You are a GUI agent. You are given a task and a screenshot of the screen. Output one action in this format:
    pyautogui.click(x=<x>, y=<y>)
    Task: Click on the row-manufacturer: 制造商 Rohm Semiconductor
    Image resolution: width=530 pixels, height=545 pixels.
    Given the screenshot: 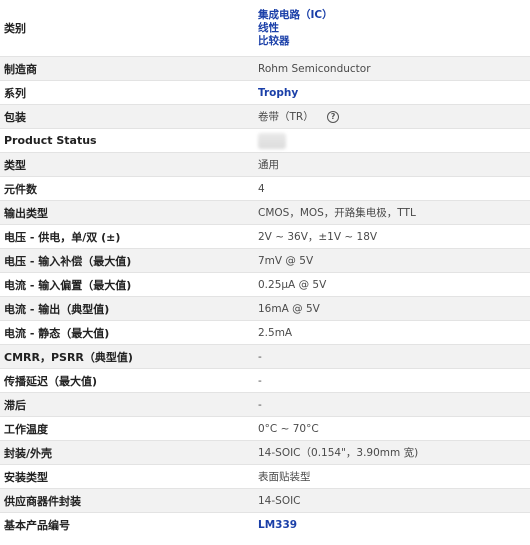 What is the action you would take?
    pyautogui.click(x=265, y=68)
    